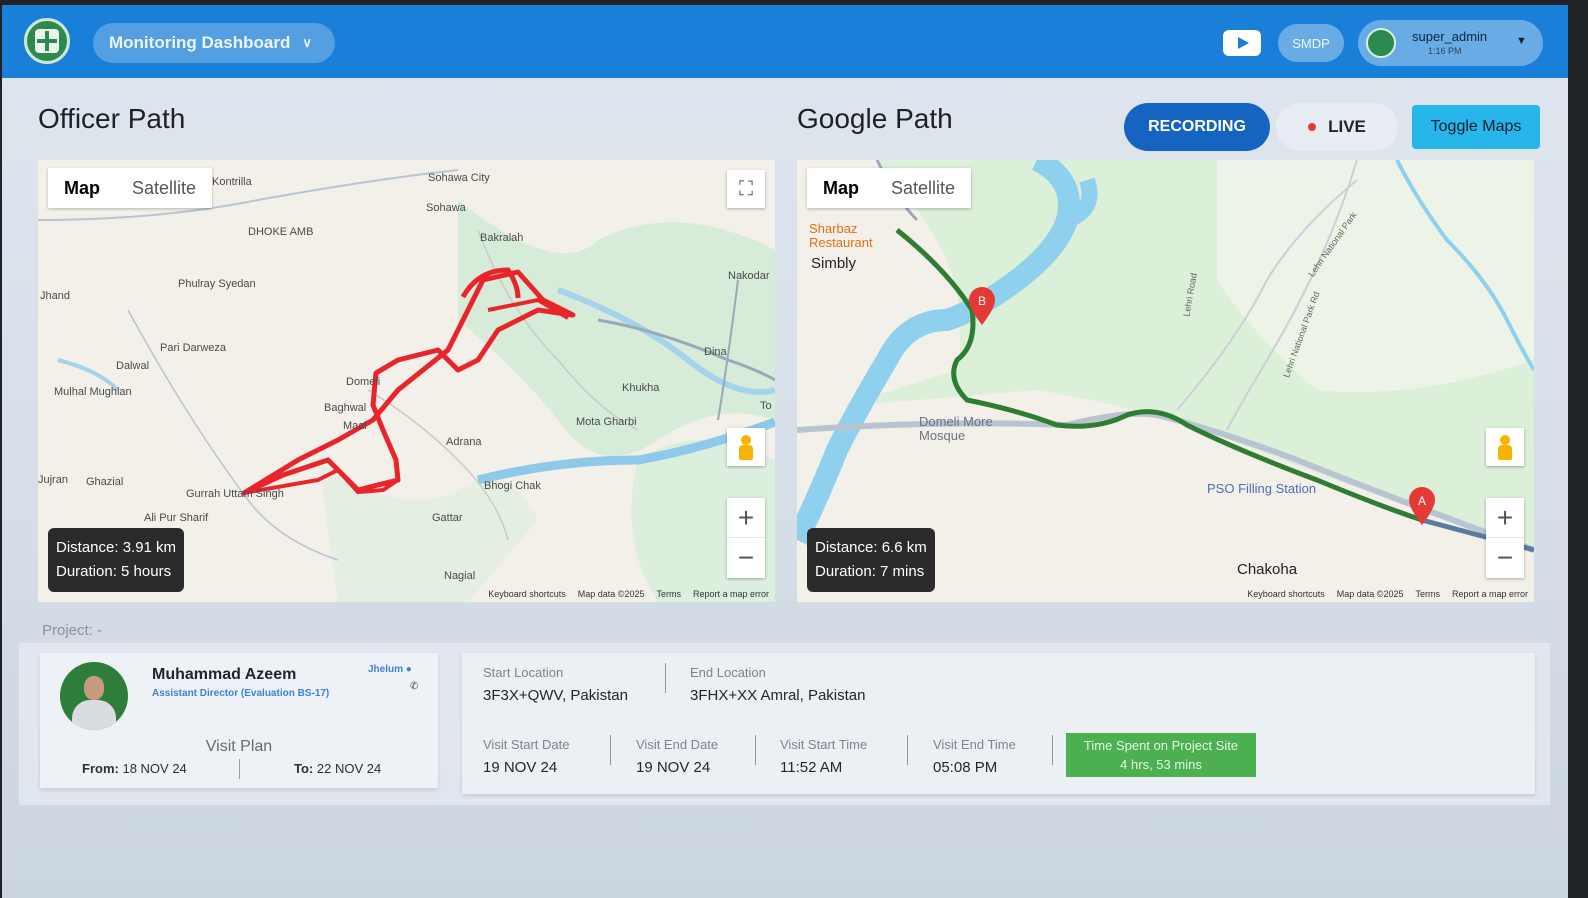 Image resolution: width=1588 pixels, height=898 pixels. Describe the element at coordinates (1347, 126) in the screenshot. I see `live-label: LIVE` at that location.